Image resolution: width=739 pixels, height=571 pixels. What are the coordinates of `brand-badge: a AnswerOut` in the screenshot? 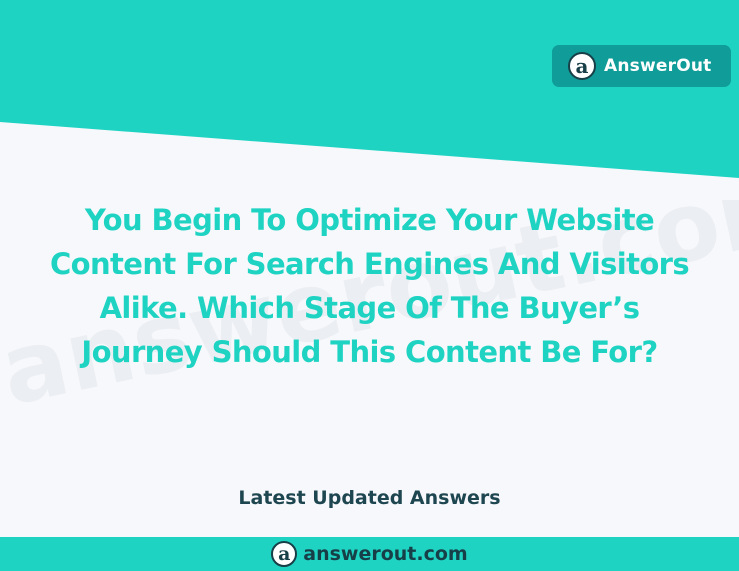 It's located at (641, 66).